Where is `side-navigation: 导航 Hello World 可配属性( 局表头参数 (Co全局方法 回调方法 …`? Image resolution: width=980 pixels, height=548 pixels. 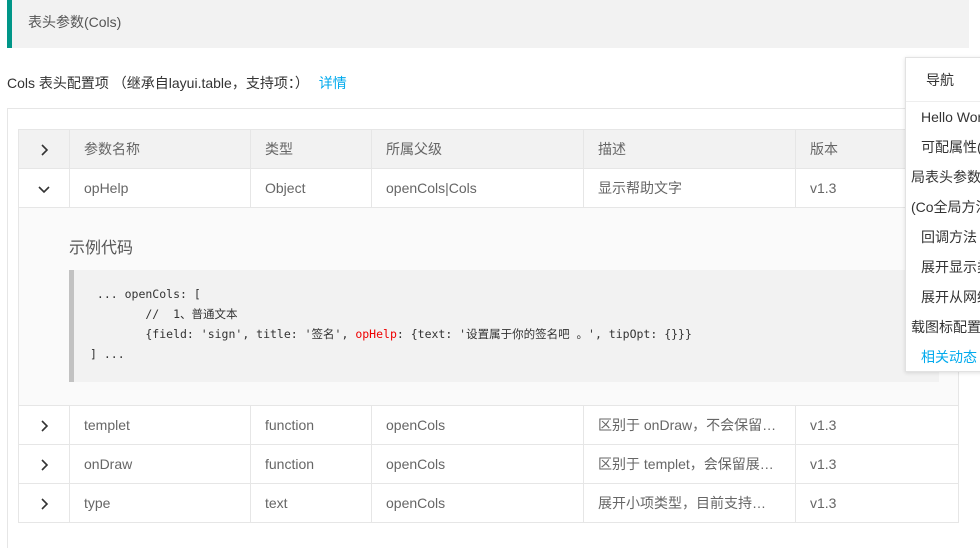 side-navigation: 导航 Hello World 可配属性( 局表头参数 (Co全局方法 回调方法 … is located at coordinates (942, 214).